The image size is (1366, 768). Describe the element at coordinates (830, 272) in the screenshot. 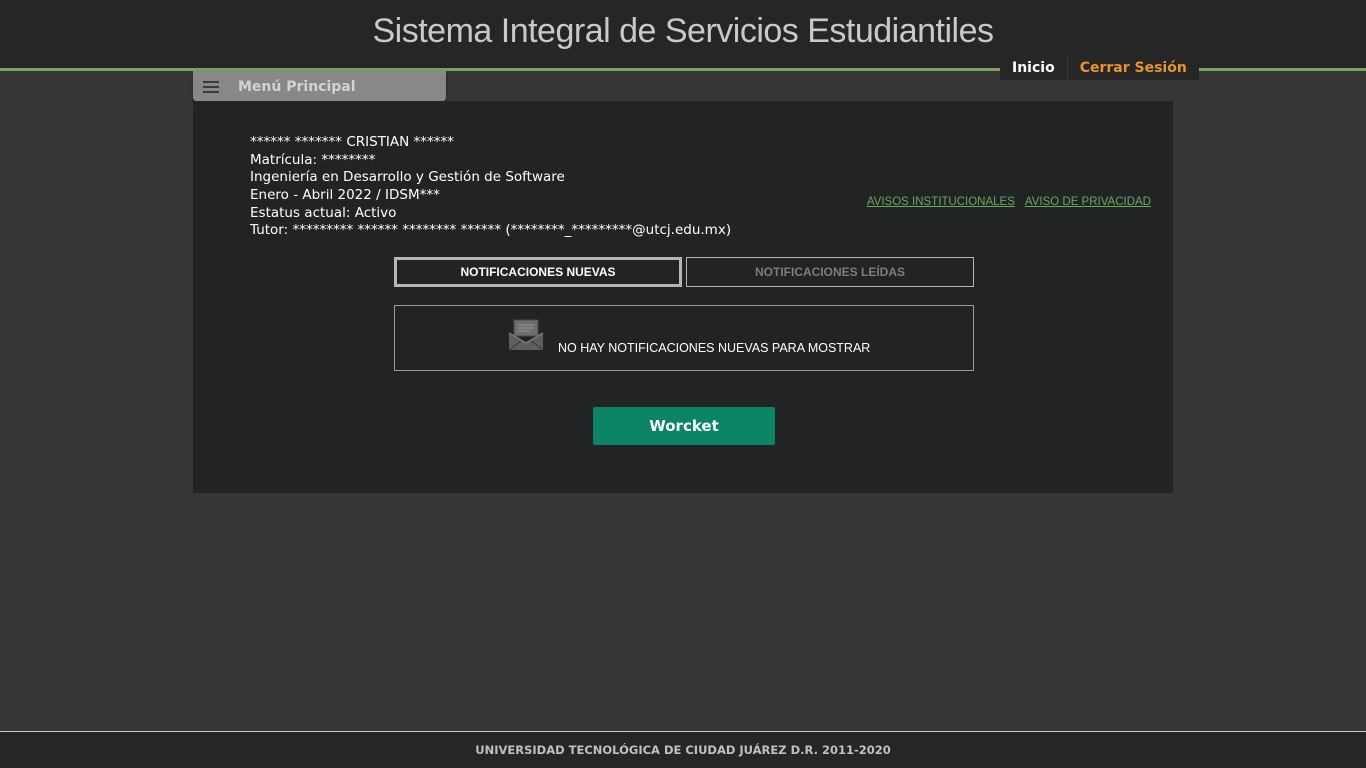

I see `tab-notificaciones-leidas: NOTIFICACIONES LEÍDAS` at that location.